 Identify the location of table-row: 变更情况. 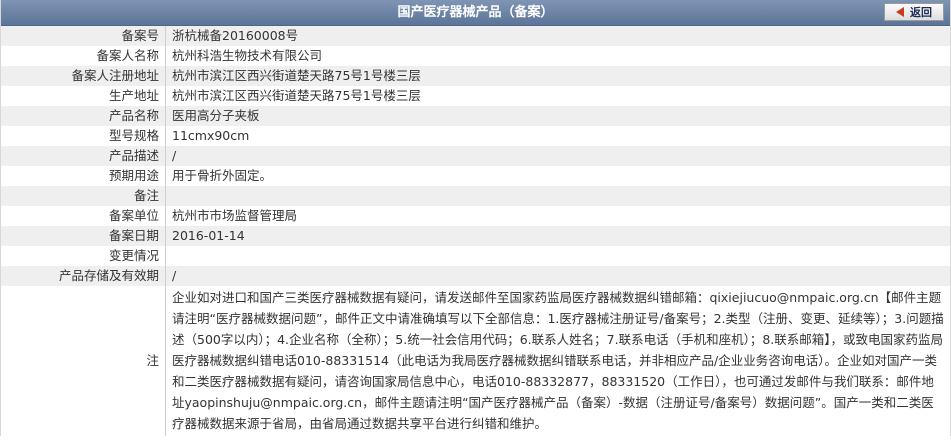
(475, 256).